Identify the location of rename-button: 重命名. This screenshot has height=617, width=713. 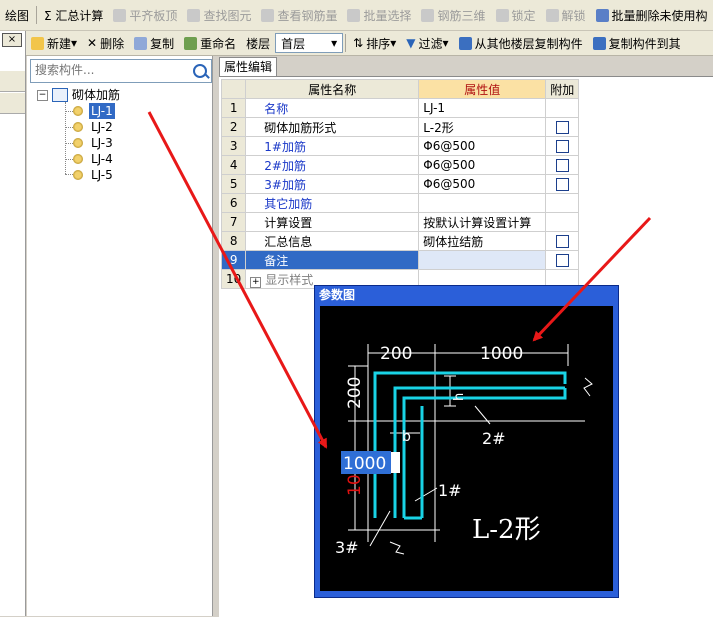
(210, 43).